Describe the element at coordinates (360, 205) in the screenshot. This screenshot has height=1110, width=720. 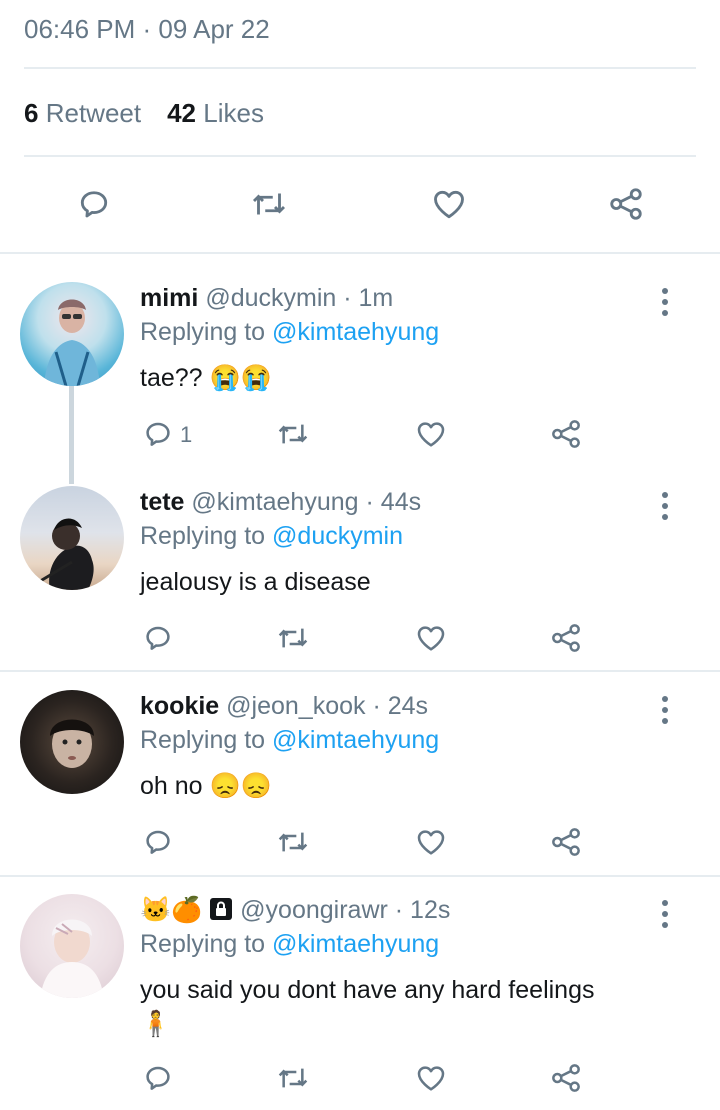
I see `tweet-action-bar` at that location.